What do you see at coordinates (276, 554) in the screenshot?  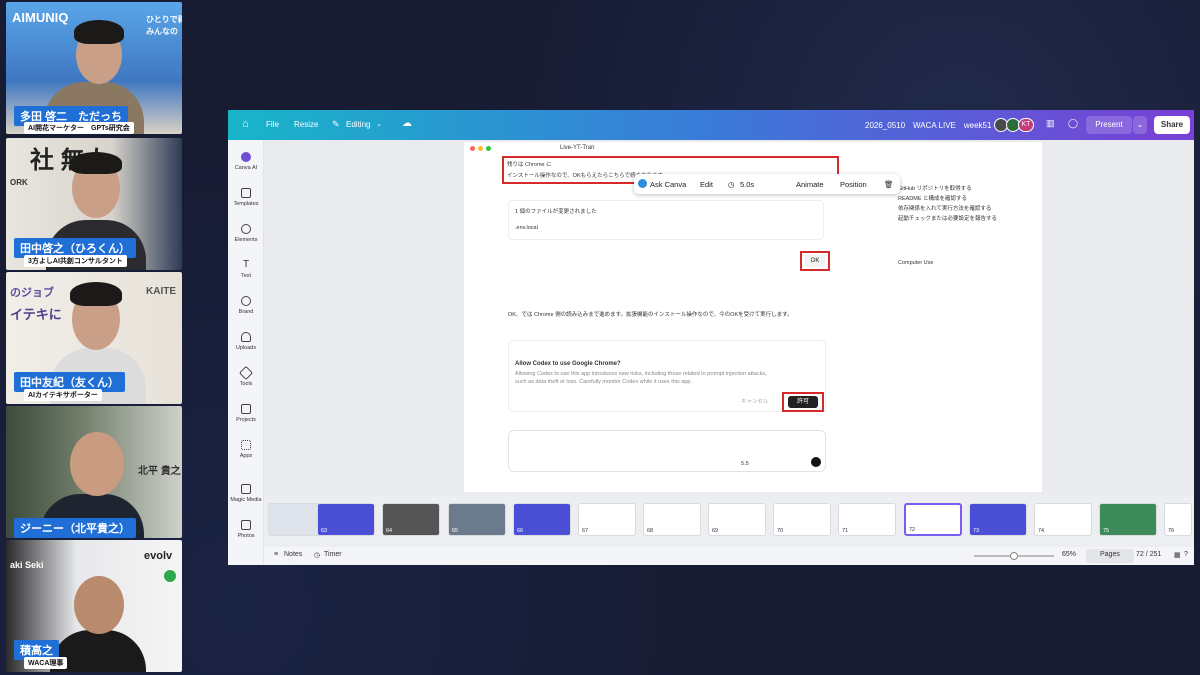 I see `notes-icon: ≡` at bounding box center [276, 554].